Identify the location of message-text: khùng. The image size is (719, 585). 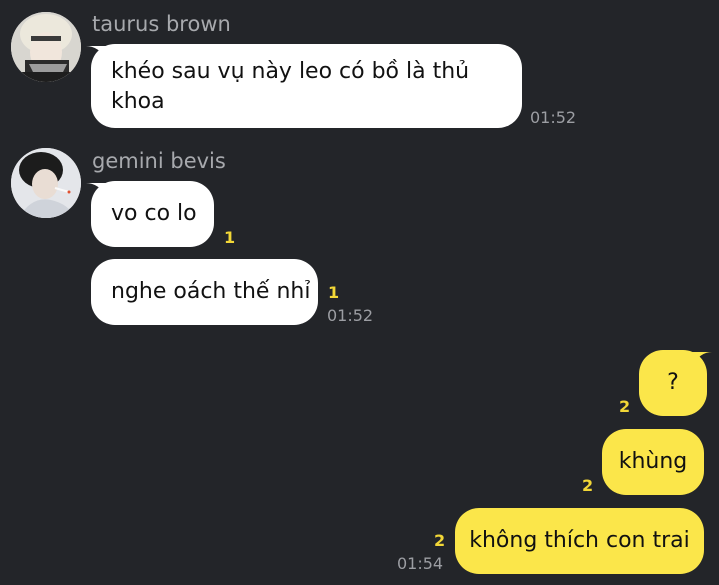
(653, 461).